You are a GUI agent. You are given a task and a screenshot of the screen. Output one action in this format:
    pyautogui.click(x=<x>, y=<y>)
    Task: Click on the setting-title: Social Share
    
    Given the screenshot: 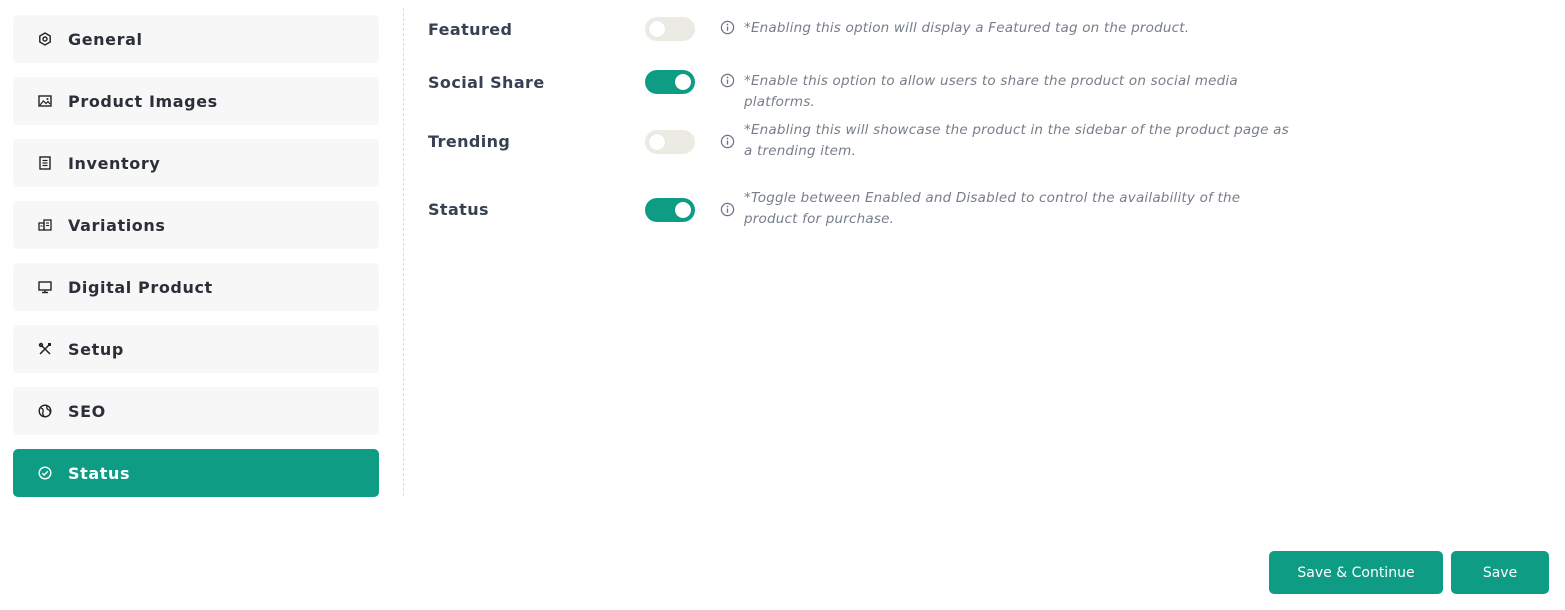 What is the action you would take?
    pyautogui.click(x=486, y=82)
    